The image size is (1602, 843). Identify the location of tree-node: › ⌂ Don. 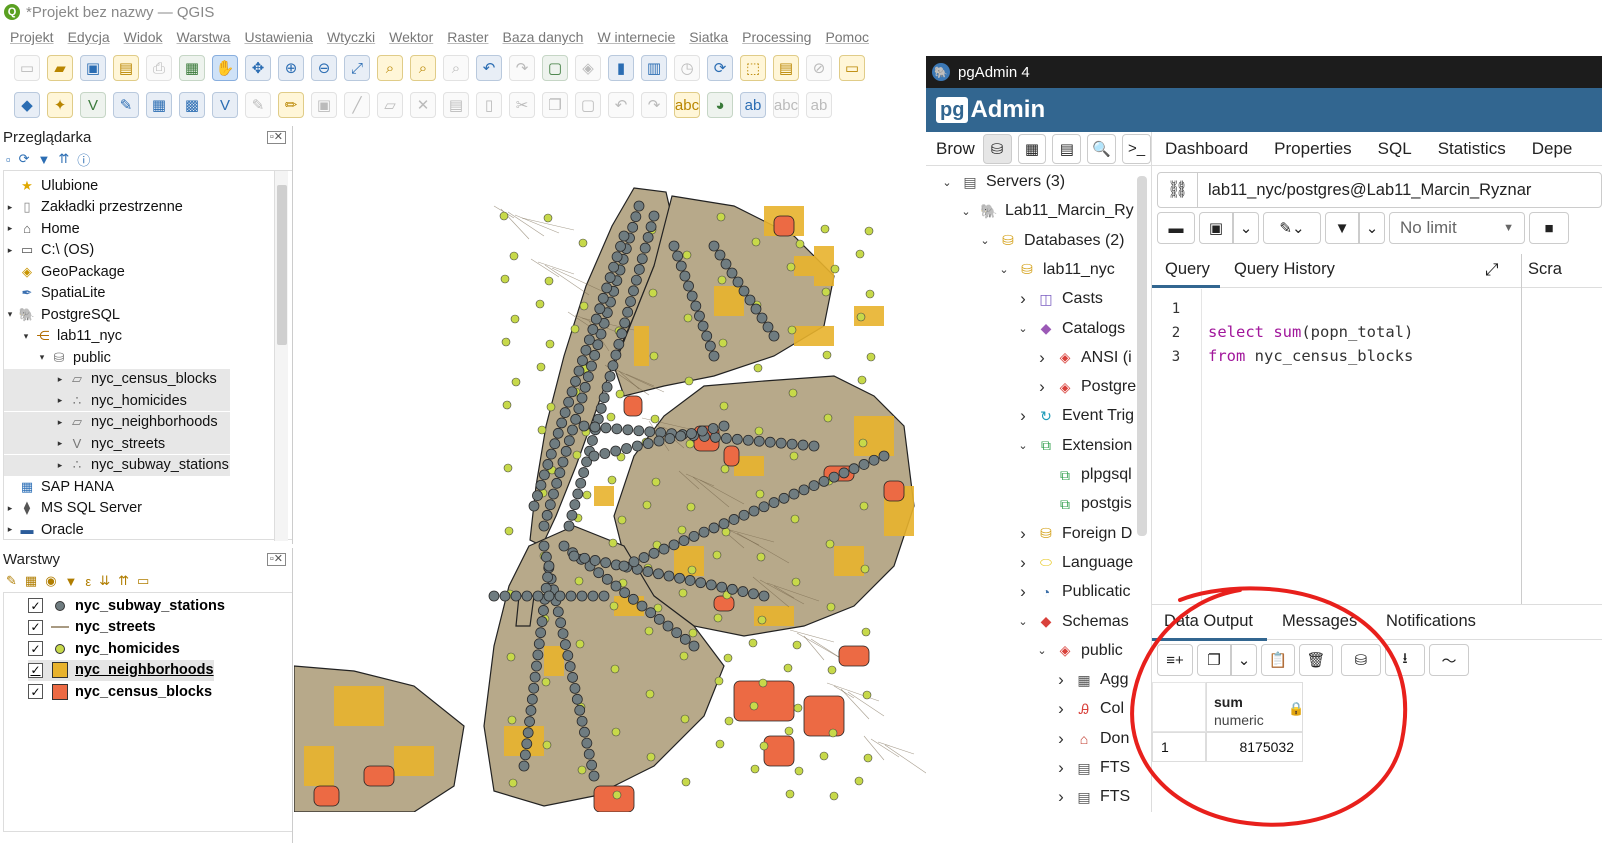
(1091, 739).